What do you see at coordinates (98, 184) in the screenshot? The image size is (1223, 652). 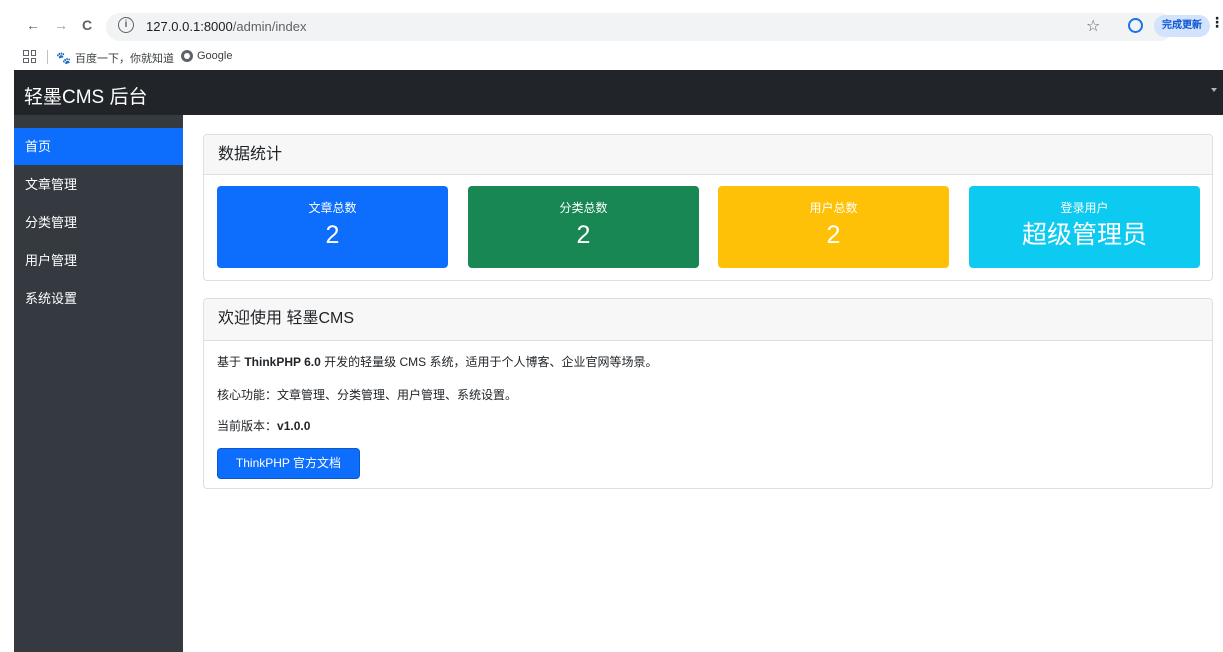 I see `sidebar-item-articles: 文章管理` at bounding box center [98, 184].